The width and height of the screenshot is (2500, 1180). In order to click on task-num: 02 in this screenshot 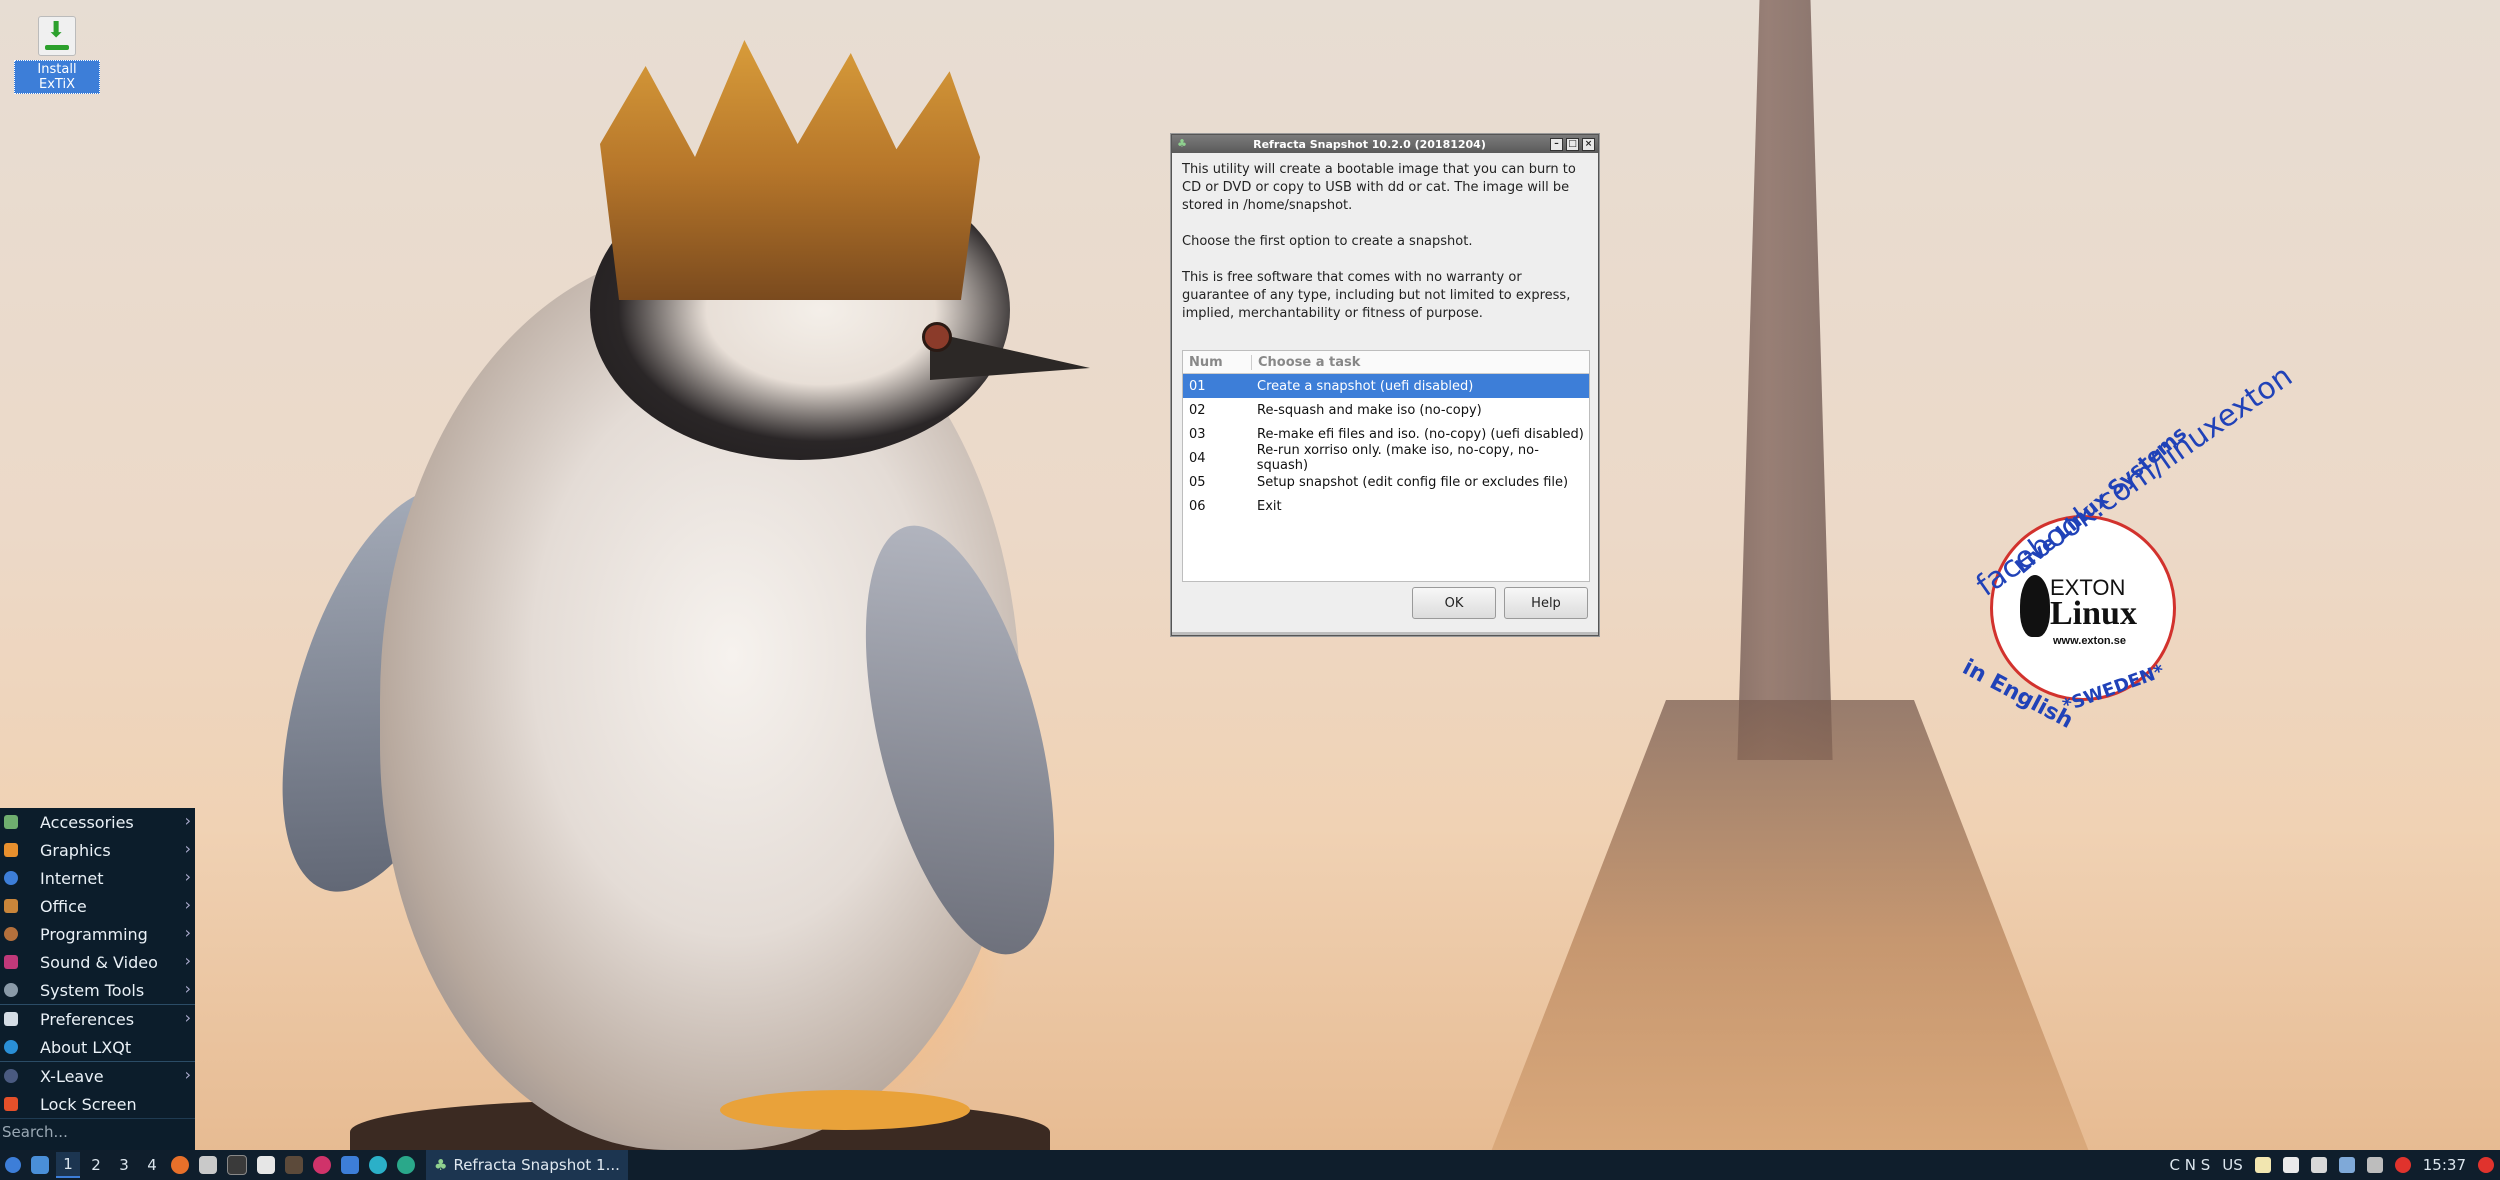, I will do `click(1197, 410)`.